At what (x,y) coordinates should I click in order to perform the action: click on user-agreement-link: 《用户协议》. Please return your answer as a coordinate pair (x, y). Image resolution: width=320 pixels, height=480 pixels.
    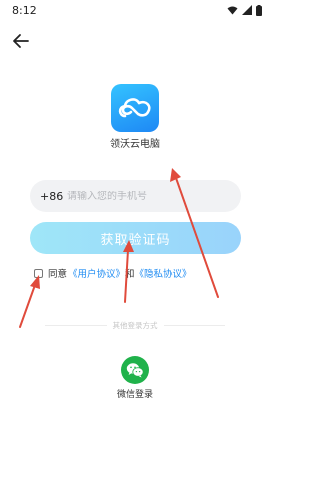
    Looking at the image, I should click on (96, 273).